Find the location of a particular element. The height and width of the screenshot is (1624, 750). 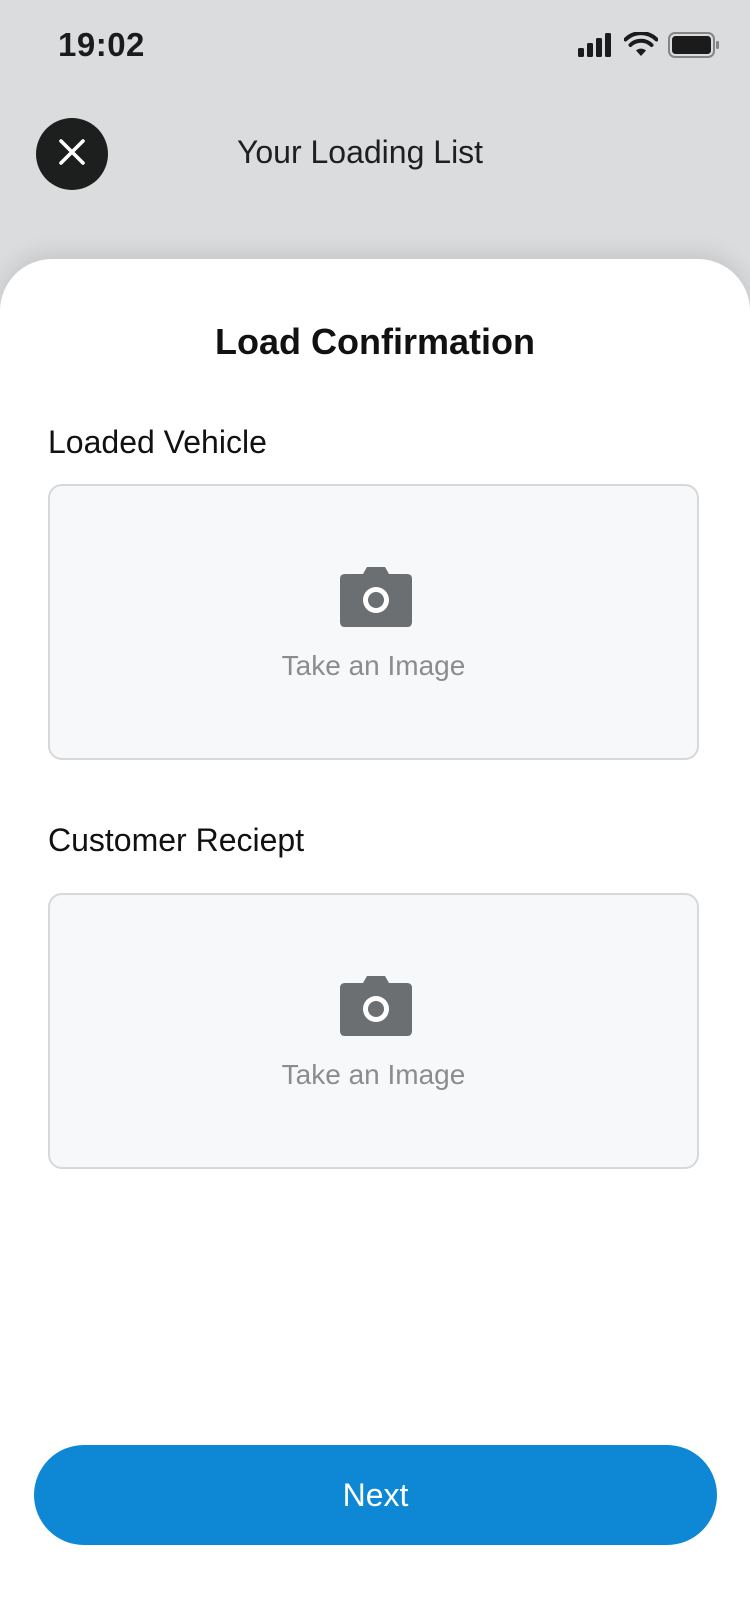

status-time: 19:02 is located at coordinates (101, 44).